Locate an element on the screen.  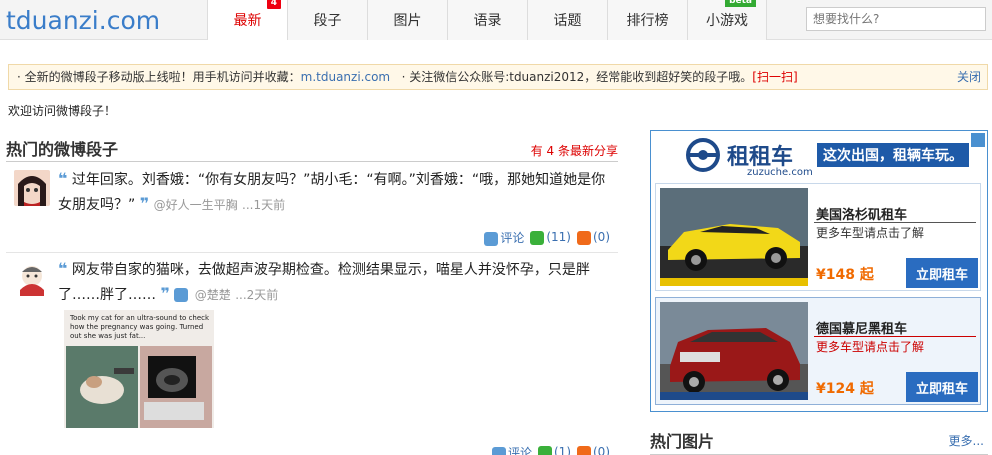
nav-label: 排行榜 is located at coordinates (647, 21).